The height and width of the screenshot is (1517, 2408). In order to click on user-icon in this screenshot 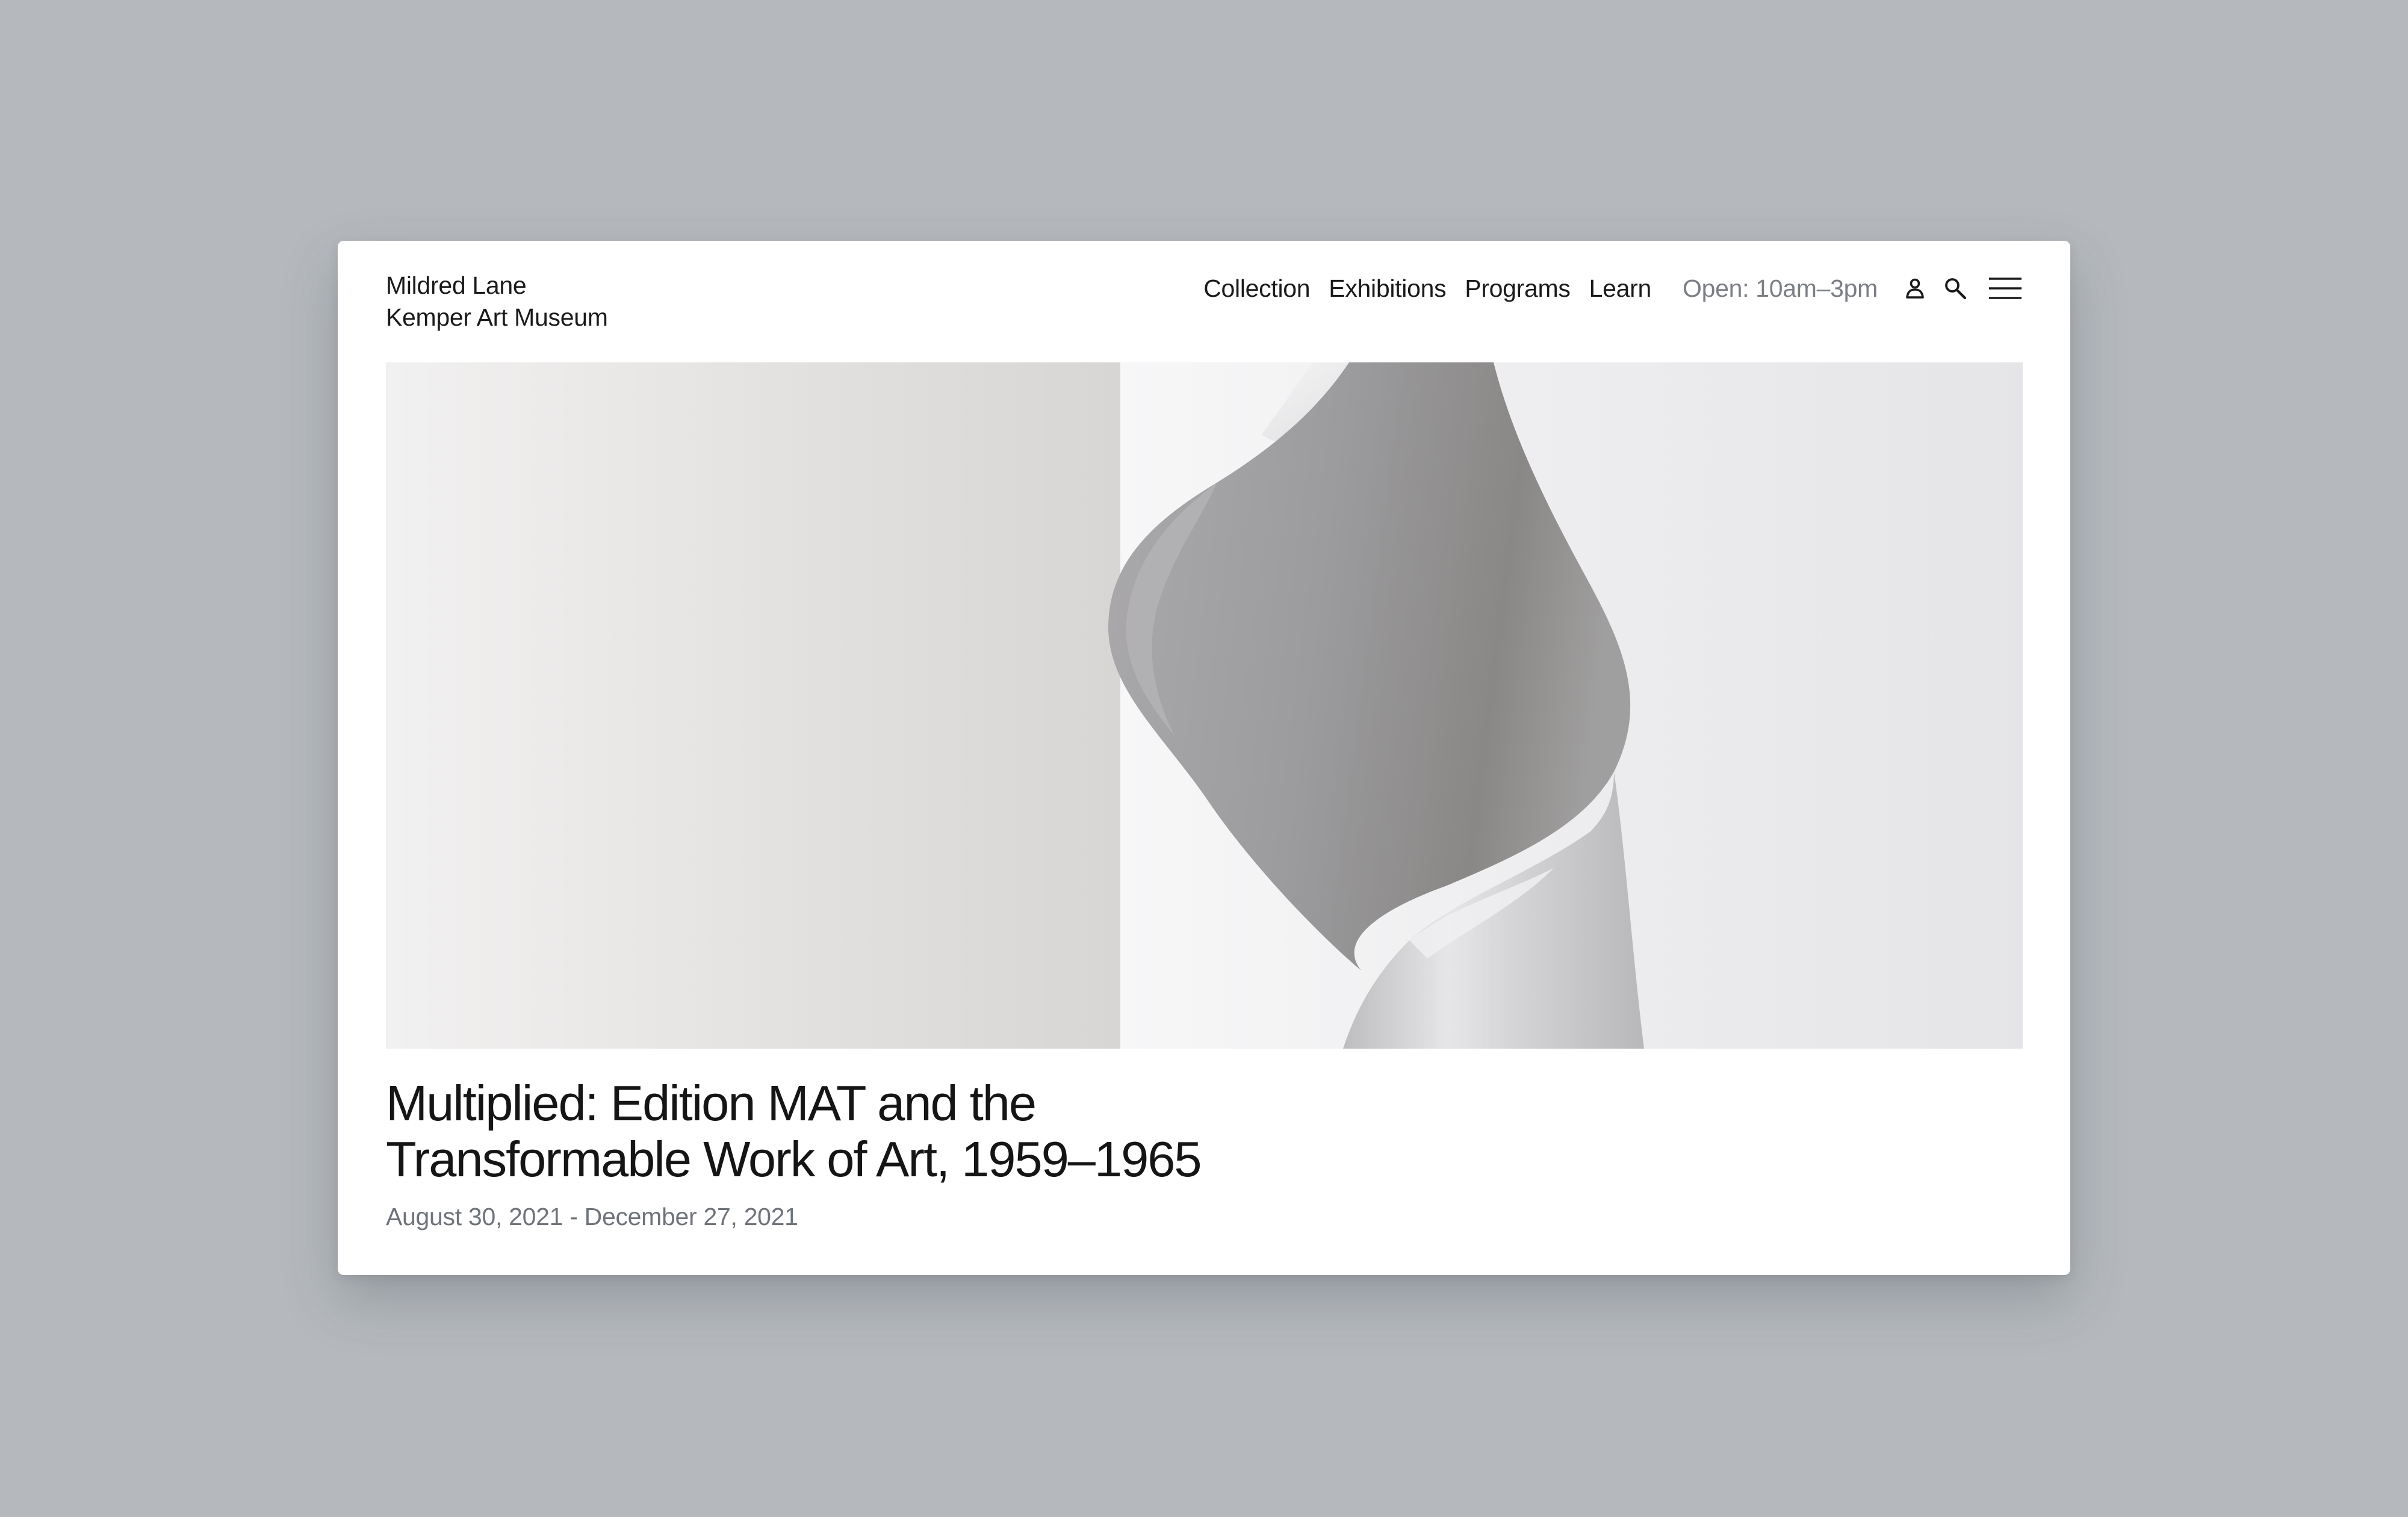, I will do `click(1915, 288)`.